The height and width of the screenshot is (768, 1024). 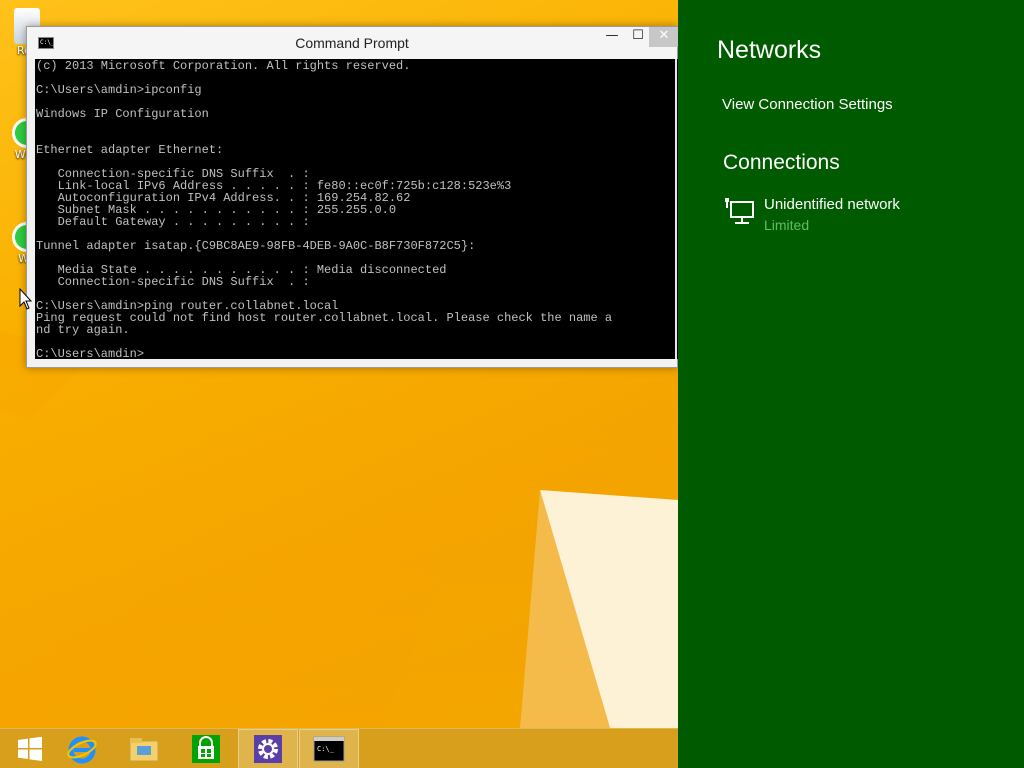 I want to click on ie-icon, so click(x=82, y=750).